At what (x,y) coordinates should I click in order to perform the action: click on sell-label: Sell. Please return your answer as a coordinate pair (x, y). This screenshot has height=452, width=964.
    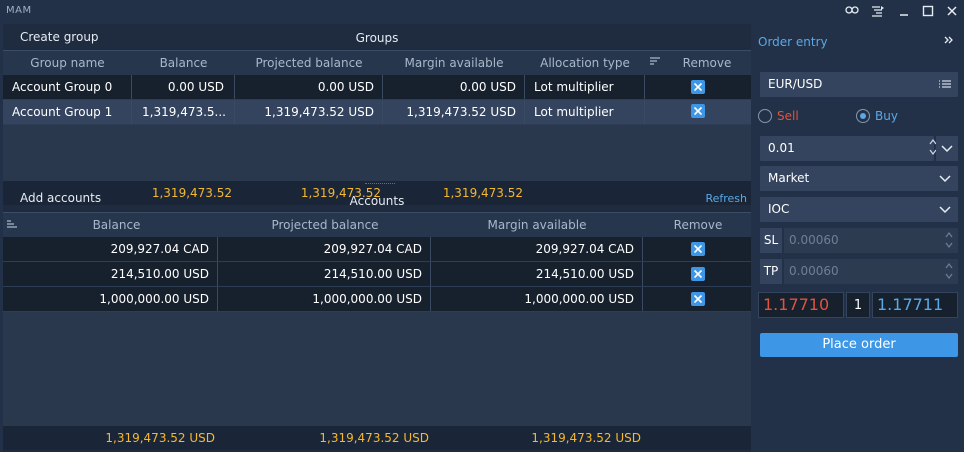
    Looking at the image, I should click on (788, 116).